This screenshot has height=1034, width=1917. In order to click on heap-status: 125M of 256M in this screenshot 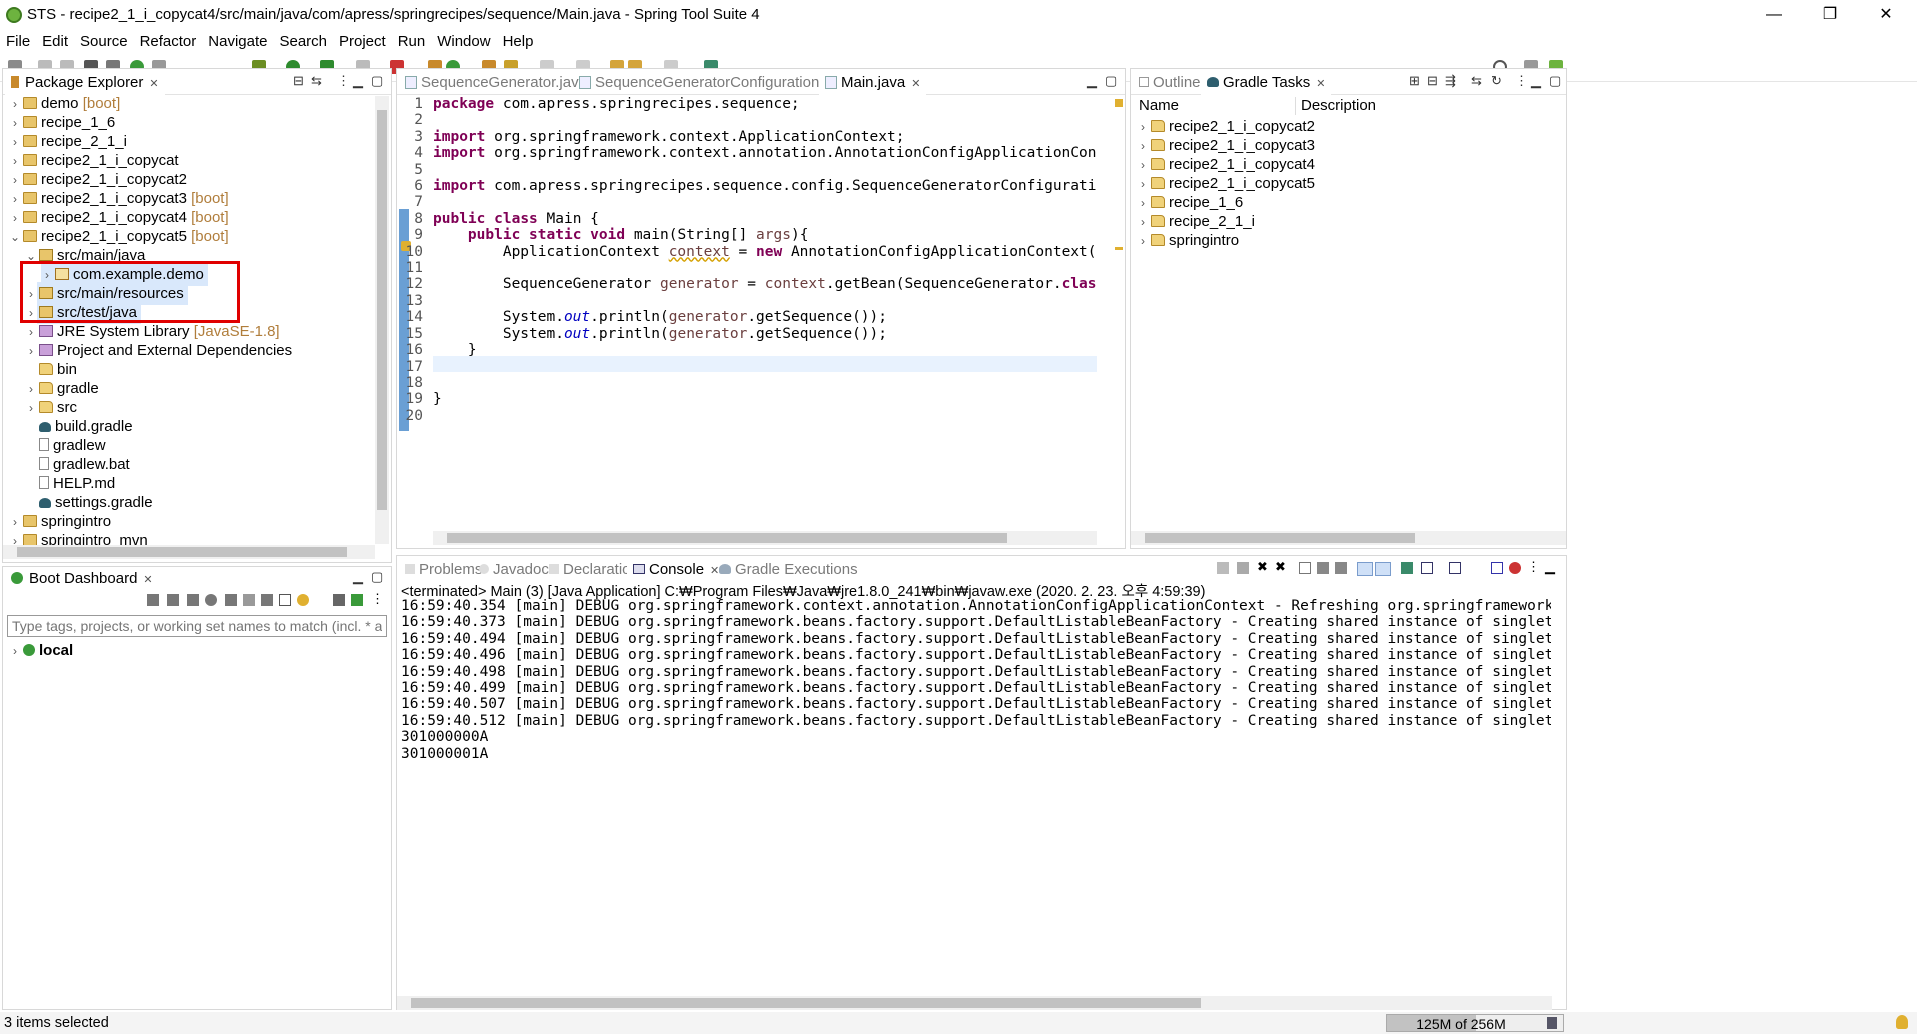, I will do `click(1475, 1023)`.